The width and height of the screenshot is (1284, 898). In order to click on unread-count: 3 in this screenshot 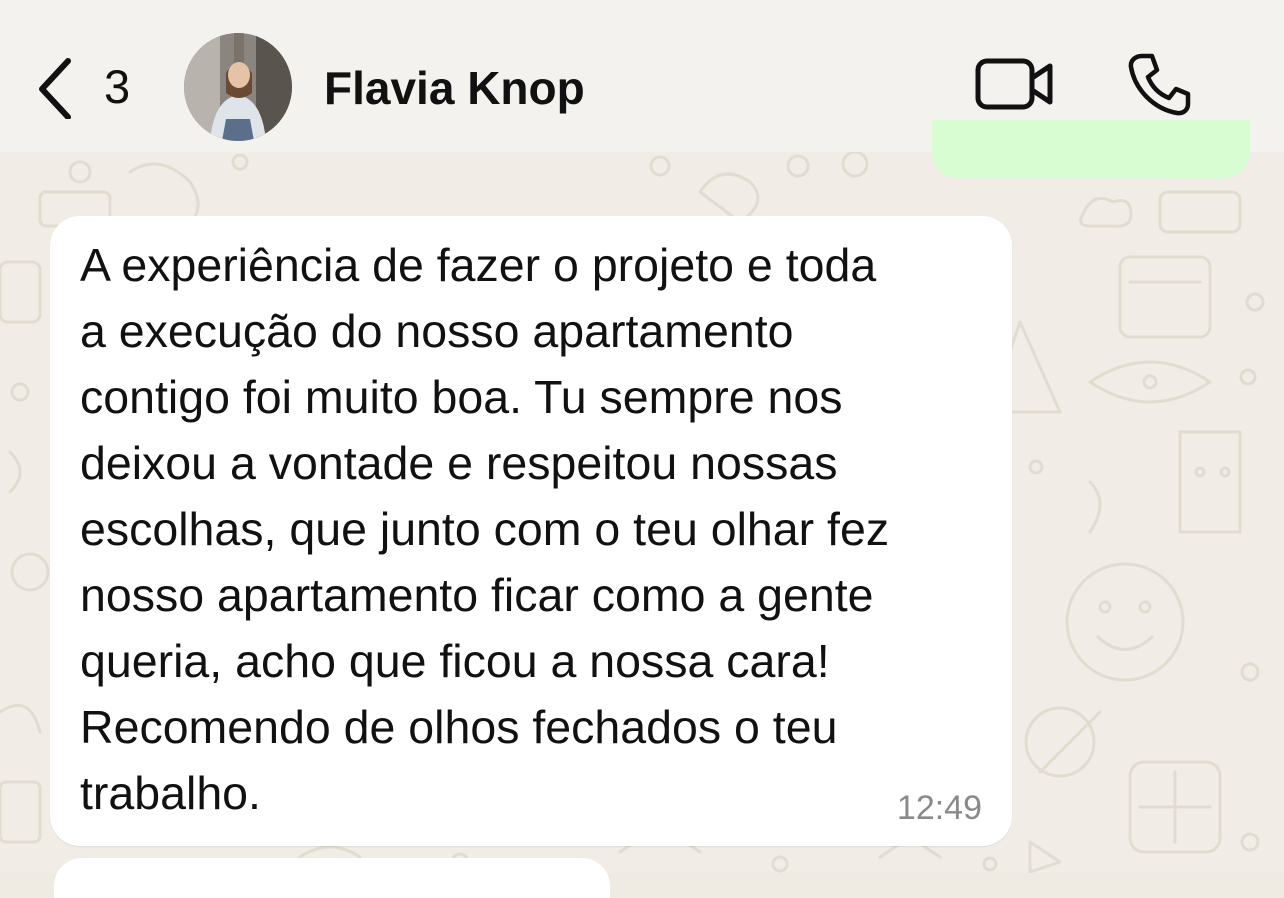, I will do `click(117, 86)`.